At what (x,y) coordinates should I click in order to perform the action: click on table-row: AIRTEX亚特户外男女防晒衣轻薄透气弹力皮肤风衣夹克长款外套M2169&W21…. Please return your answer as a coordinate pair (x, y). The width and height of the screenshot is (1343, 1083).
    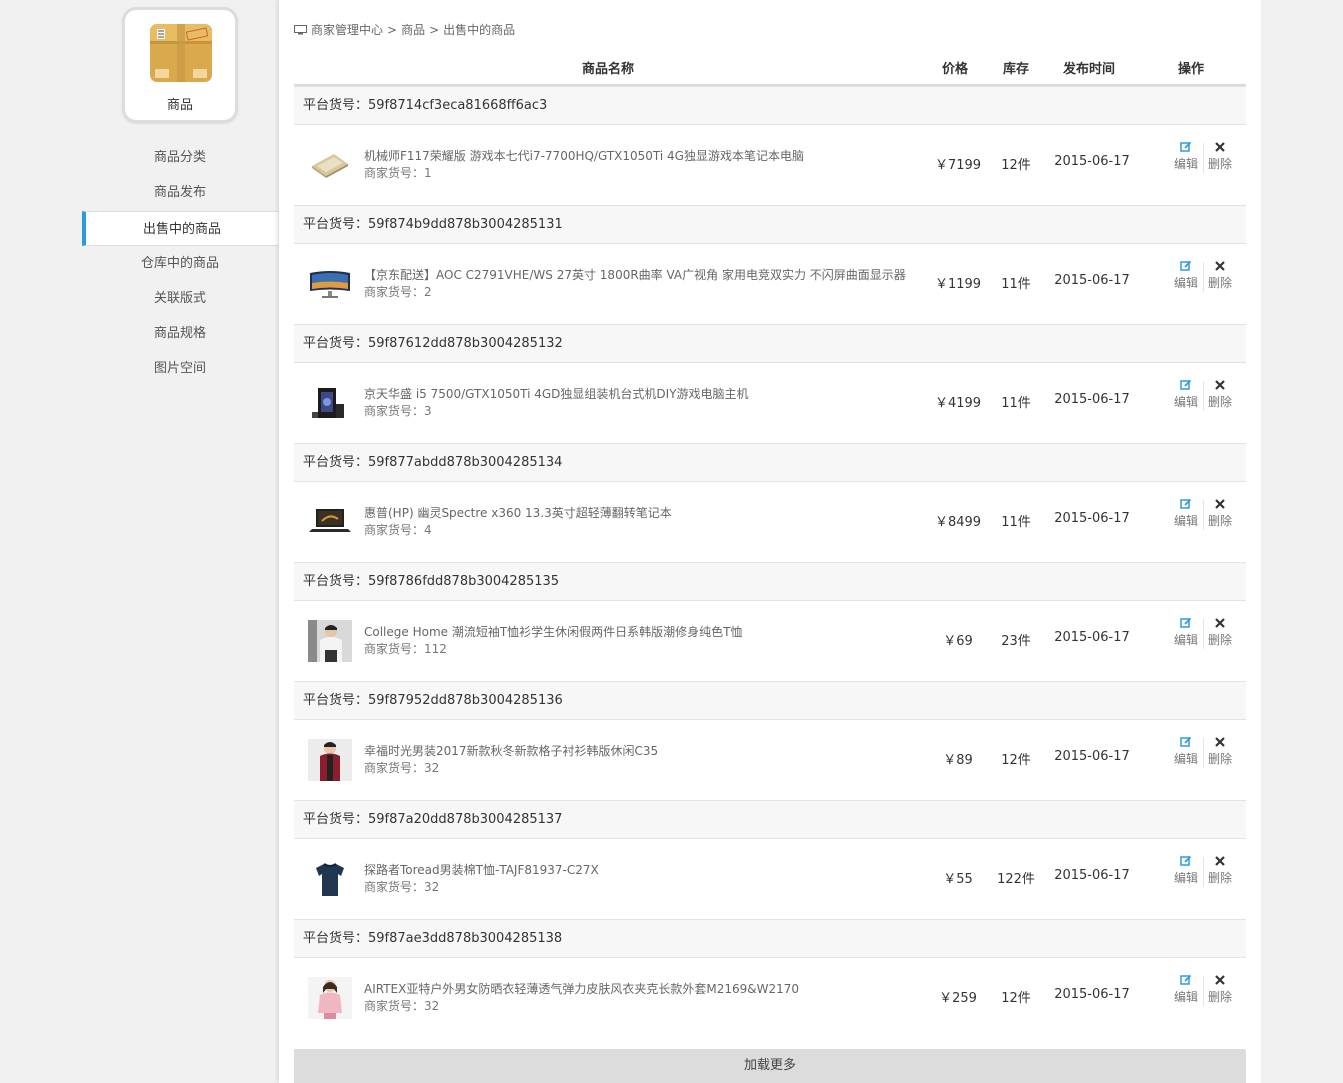
    Looking at the image, I should click on (770, 998).